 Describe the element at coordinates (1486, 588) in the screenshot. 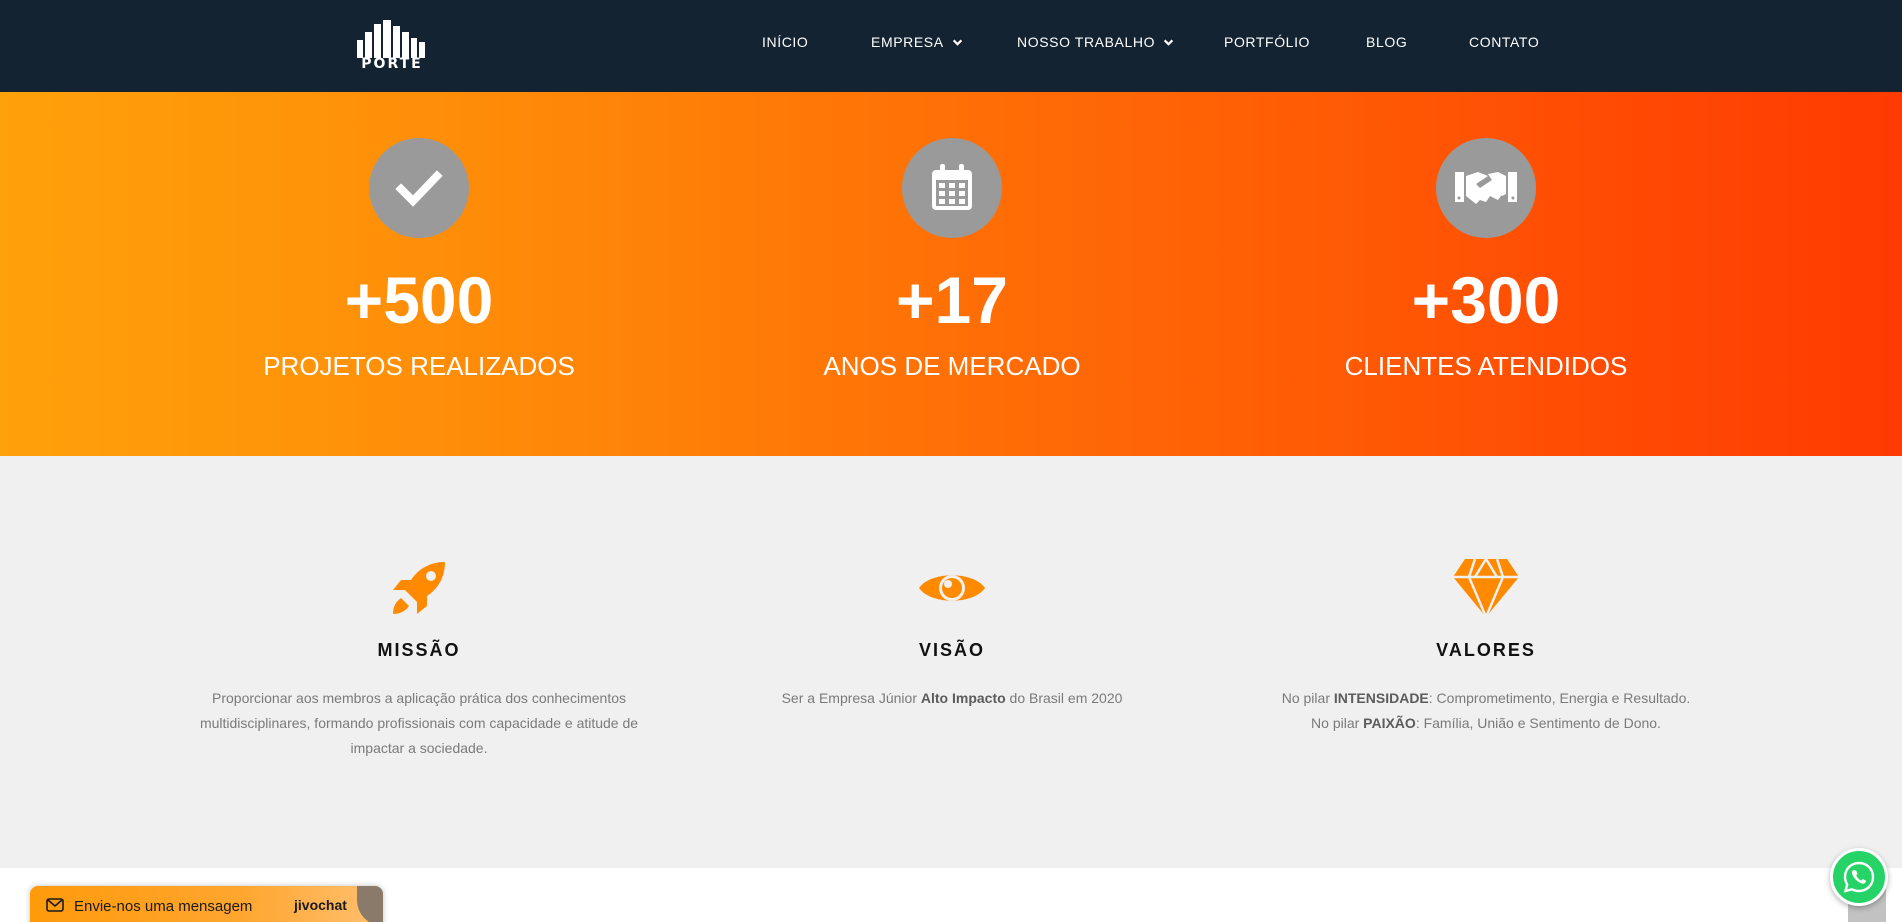

I see `diamond-icon` at that location.